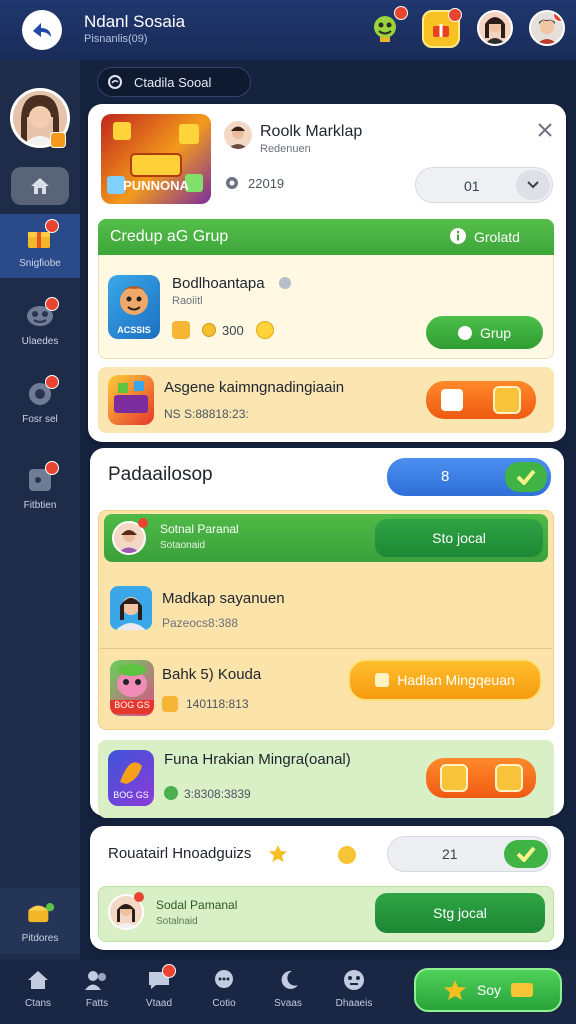  Describe the element at coordinates (40, 341) in the screenshot. I see `sidebar-item-label: Ulaedes` at that location.